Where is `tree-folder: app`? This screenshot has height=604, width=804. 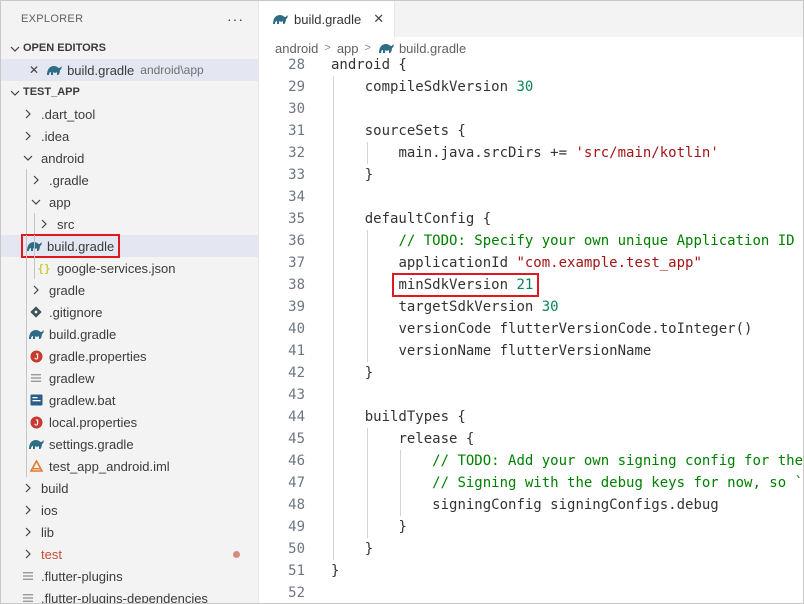
tree-folder: app is located at coordinates (129, 202).